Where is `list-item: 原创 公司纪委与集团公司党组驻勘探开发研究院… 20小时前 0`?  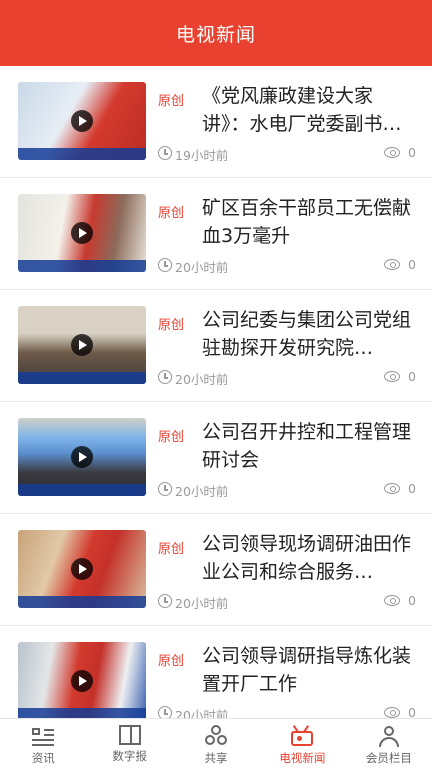
list-item: 原创 公司纪委与集团公司党组驻勘探开发研究院… 20小时前 0 is located at coordinates (216, 346).